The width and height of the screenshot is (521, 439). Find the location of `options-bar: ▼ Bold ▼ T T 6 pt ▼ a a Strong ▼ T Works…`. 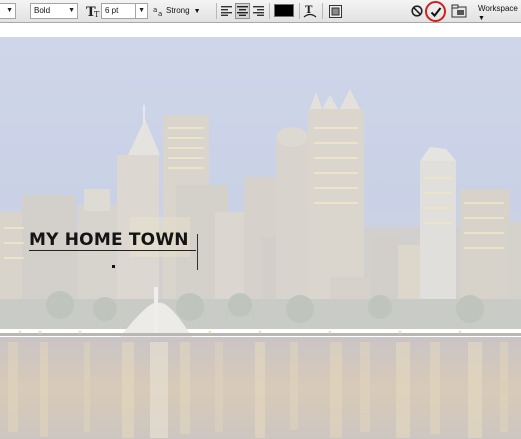

options-bar: ▼ Bold ▼ T T 6 pt ▼ a a Strong ▼ T Works… is located at coordinates (260, 11).